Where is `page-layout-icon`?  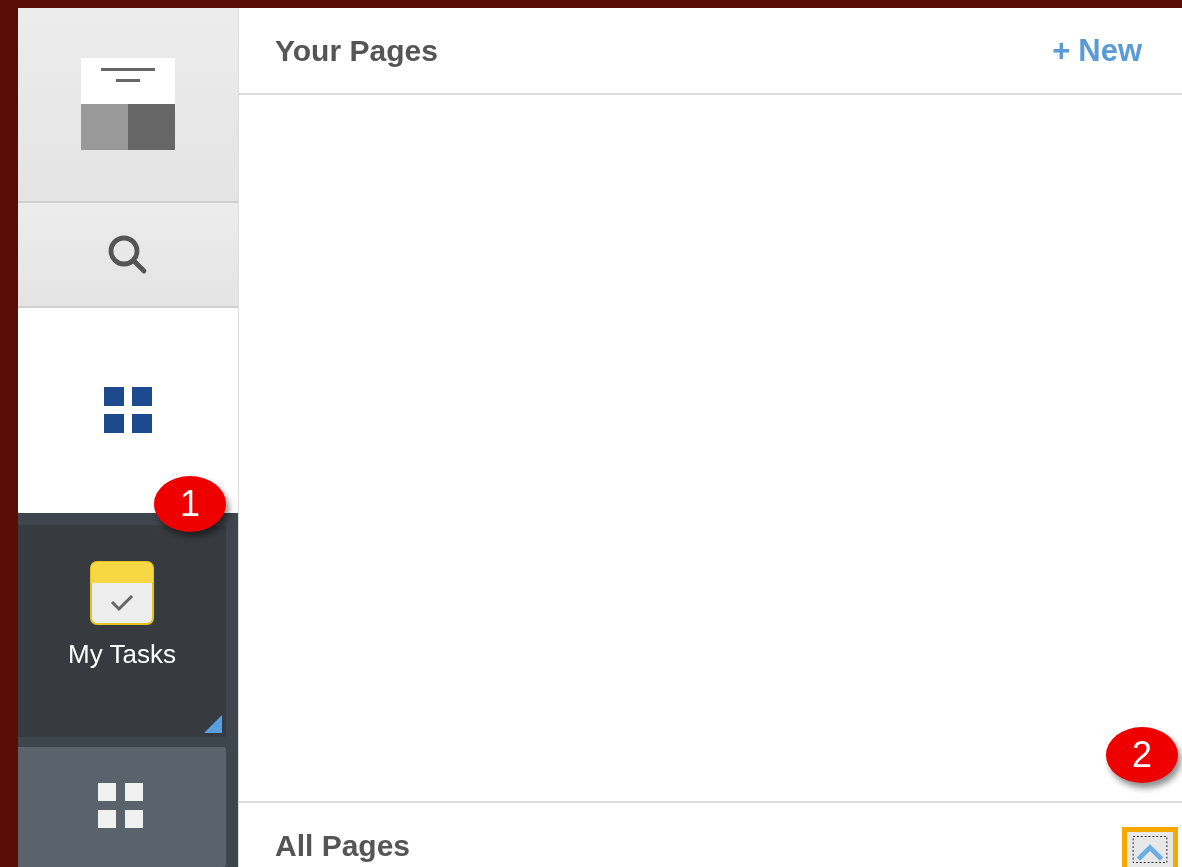 page-layout-icon is located at coordinates (128, 104).